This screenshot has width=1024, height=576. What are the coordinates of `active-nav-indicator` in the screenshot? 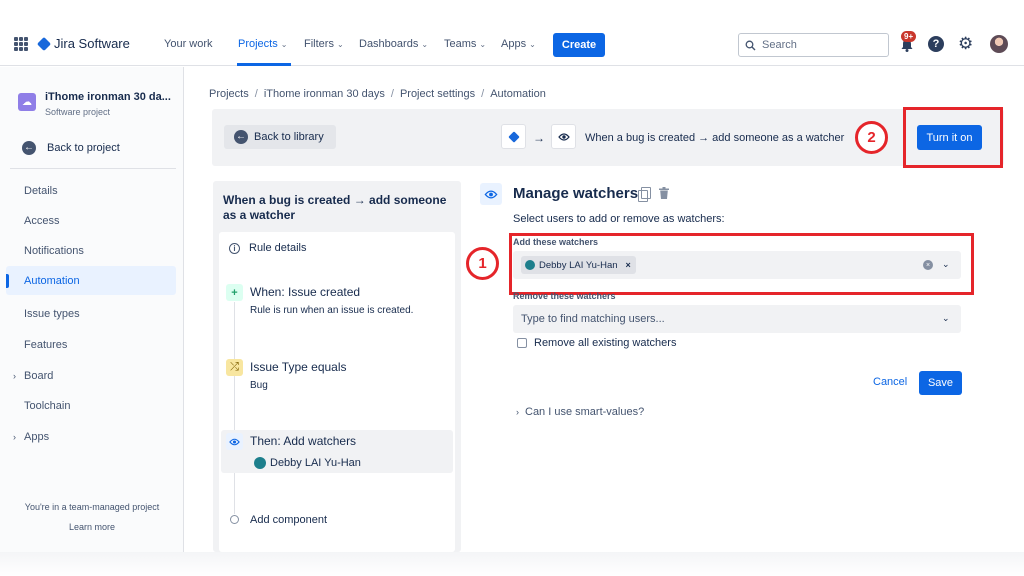 It's located at (264, 64).